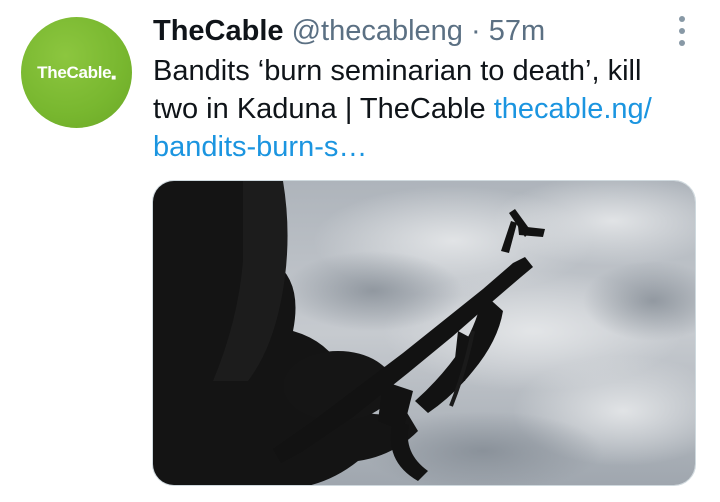 Image resolution: width=720 pixels, height=502 pixels. I want to click on more-vertical-icon, so click(682, 31).